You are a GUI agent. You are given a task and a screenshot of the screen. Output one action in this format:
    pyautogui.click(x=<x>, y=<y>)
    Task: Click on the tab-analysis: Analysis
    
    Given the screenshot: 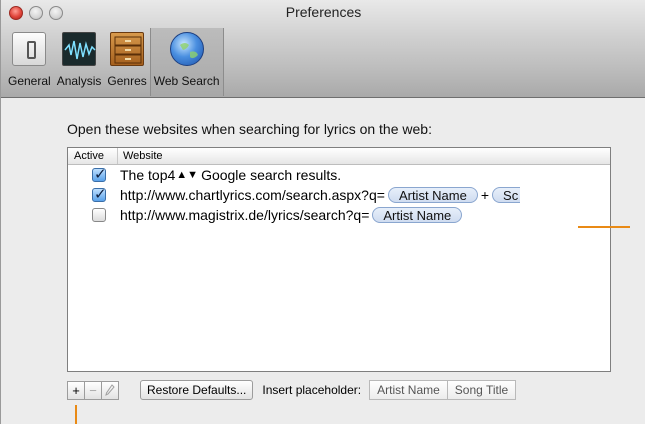 What is the action you would take?
    pyautogui.click(x=79, y=62)
    